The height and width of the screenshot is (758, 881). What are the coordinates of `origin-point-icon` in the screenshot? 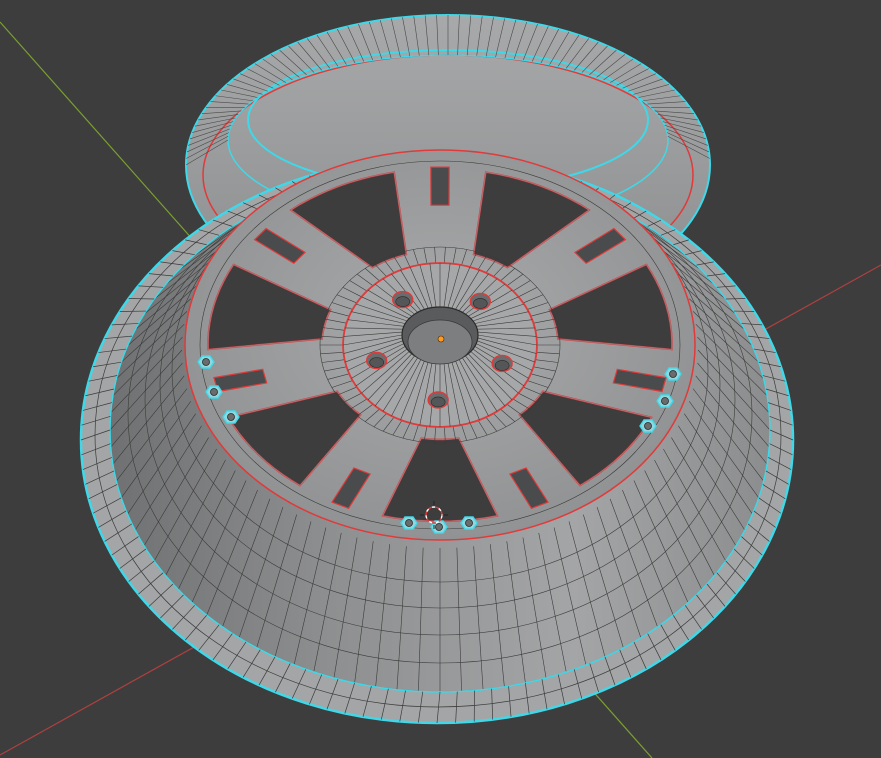 It's located at (441, 339).